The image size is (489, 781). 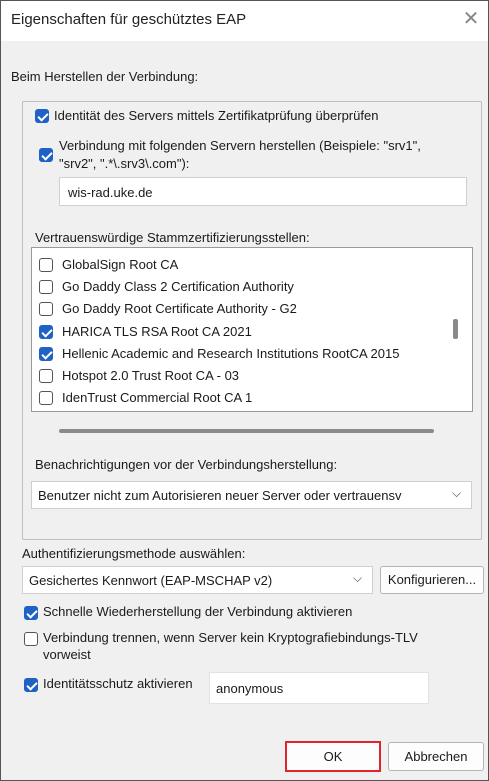 What do you see at coordinates (246, 431) in the screenshot?
I see `ca-list-horizontal-scrollbar` at bounding box center [246, 431].